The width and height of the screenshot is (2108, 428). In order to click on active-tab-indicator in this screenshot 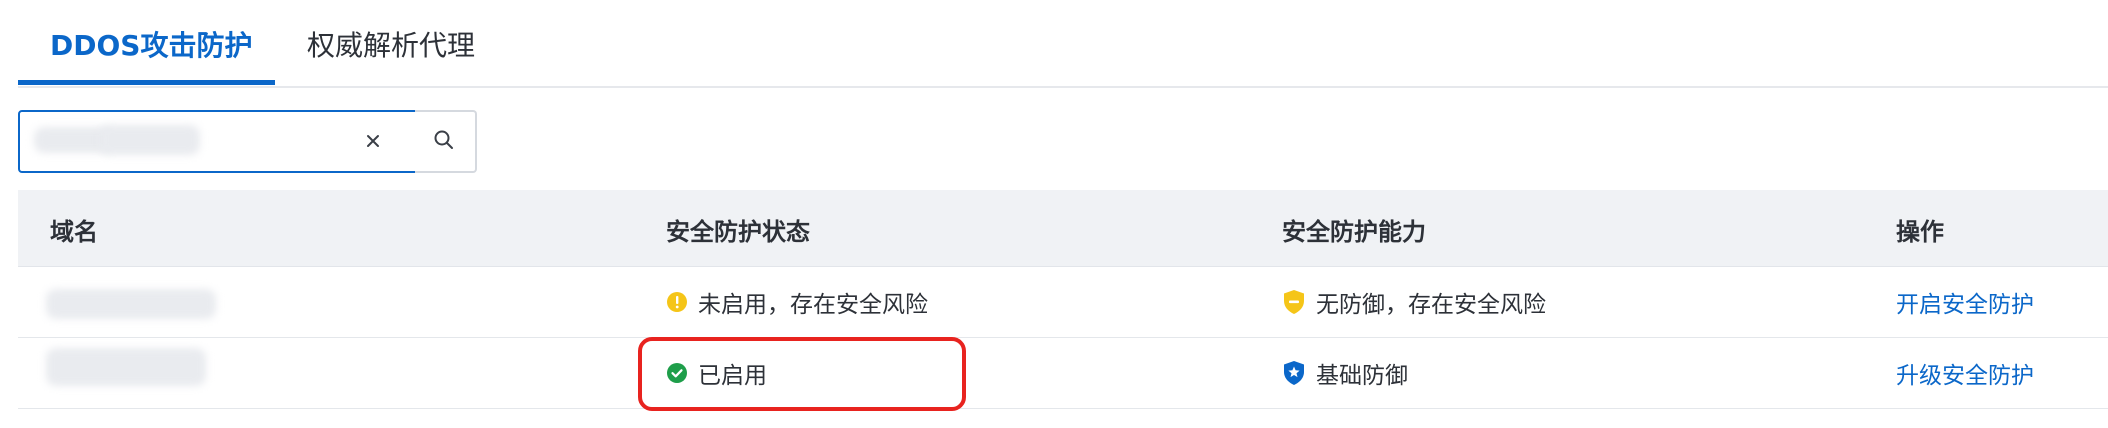, I will do `click(146, 82)`.